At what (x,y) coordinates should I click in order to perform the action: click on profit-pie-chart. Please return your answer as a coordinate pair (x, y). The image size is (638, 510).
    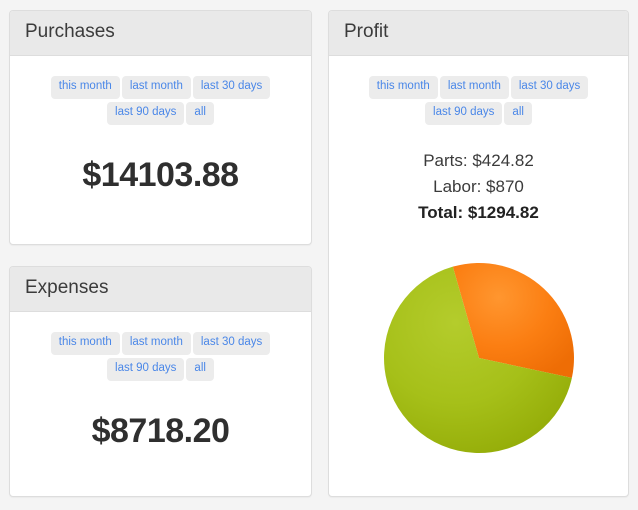
    Looking at the image, I should click on (478, 357).